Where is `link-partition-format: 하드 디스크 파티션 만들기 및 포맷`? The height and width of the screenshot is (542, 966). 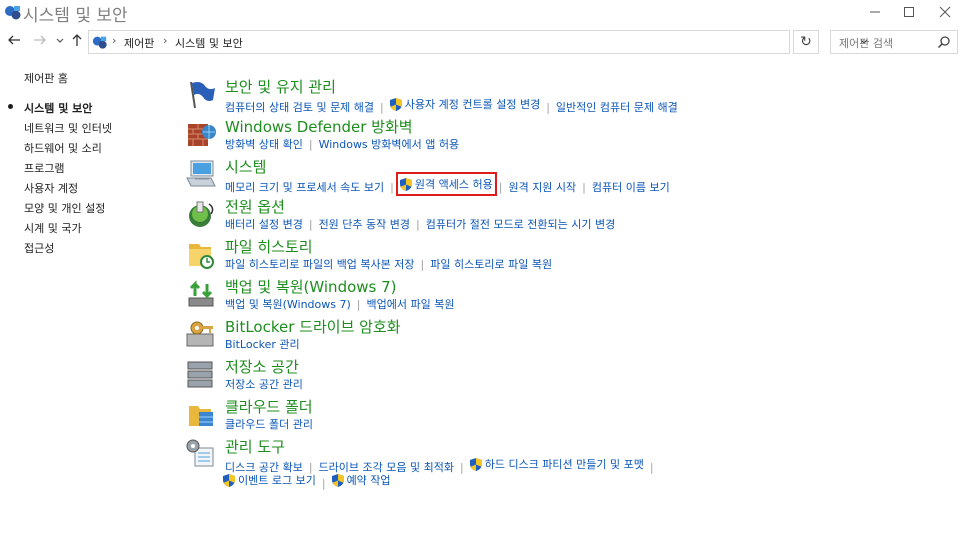 link-partition-format: 하드 디스크 파티션 만들기 및 포맷 is located at coordinates (556, 464).